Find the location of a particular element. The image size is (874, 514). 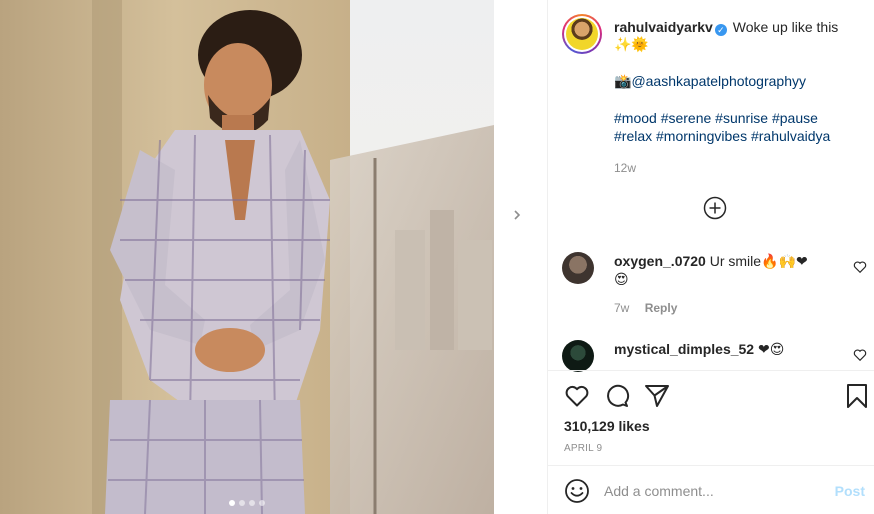

hashtags-line-2: #relax #morningvibes #rahulvaidya is located at coordinates (734, 136).